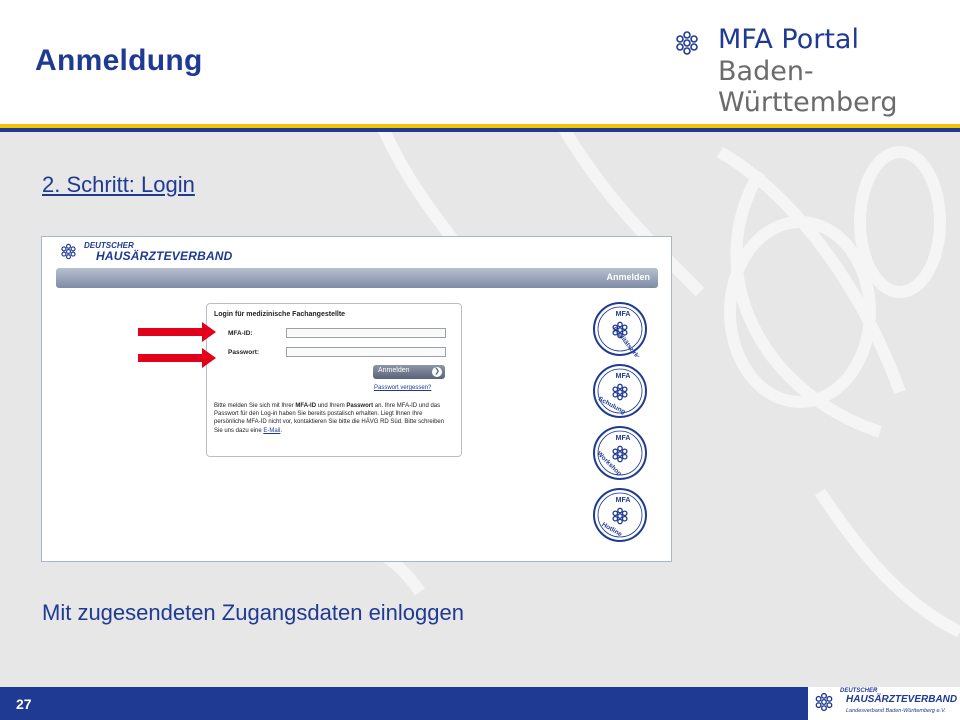 The height and width of the screenshot is (720, 960). Describe the element at coordinates (281, 430) in the screenshot. I see `help-text-part: .` at that location.